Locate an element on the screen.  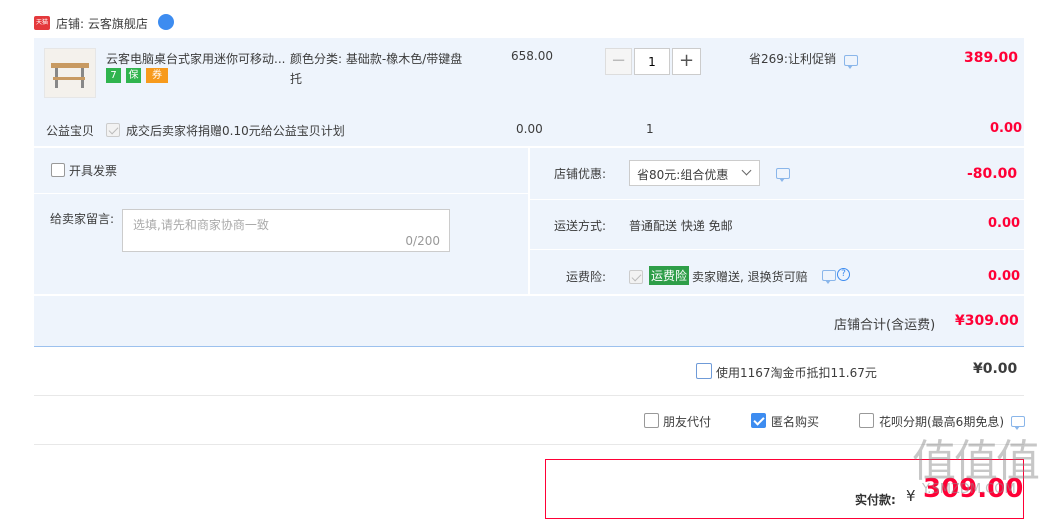
invoice-checkbox is located at coordinates (58, 170).